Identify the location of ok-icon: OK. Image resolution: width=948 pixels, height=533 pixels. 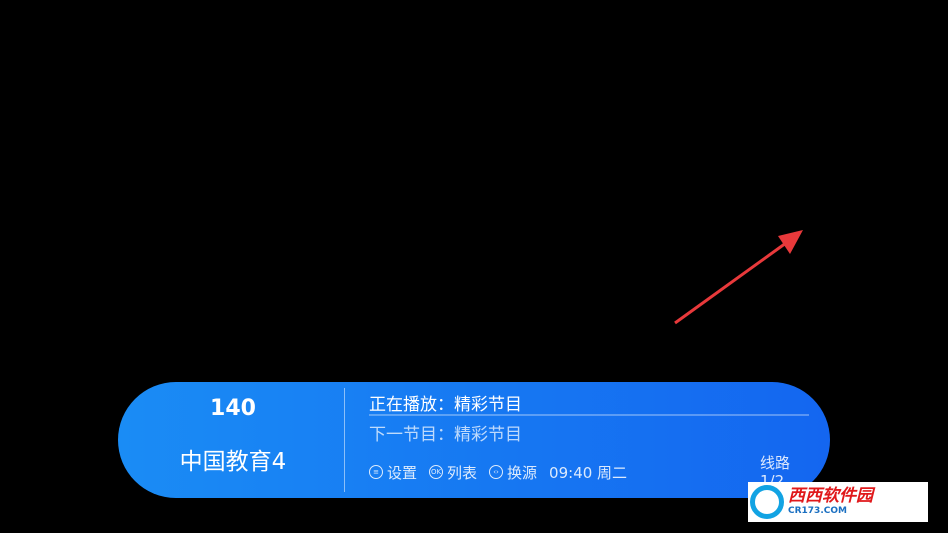
(436, 472).